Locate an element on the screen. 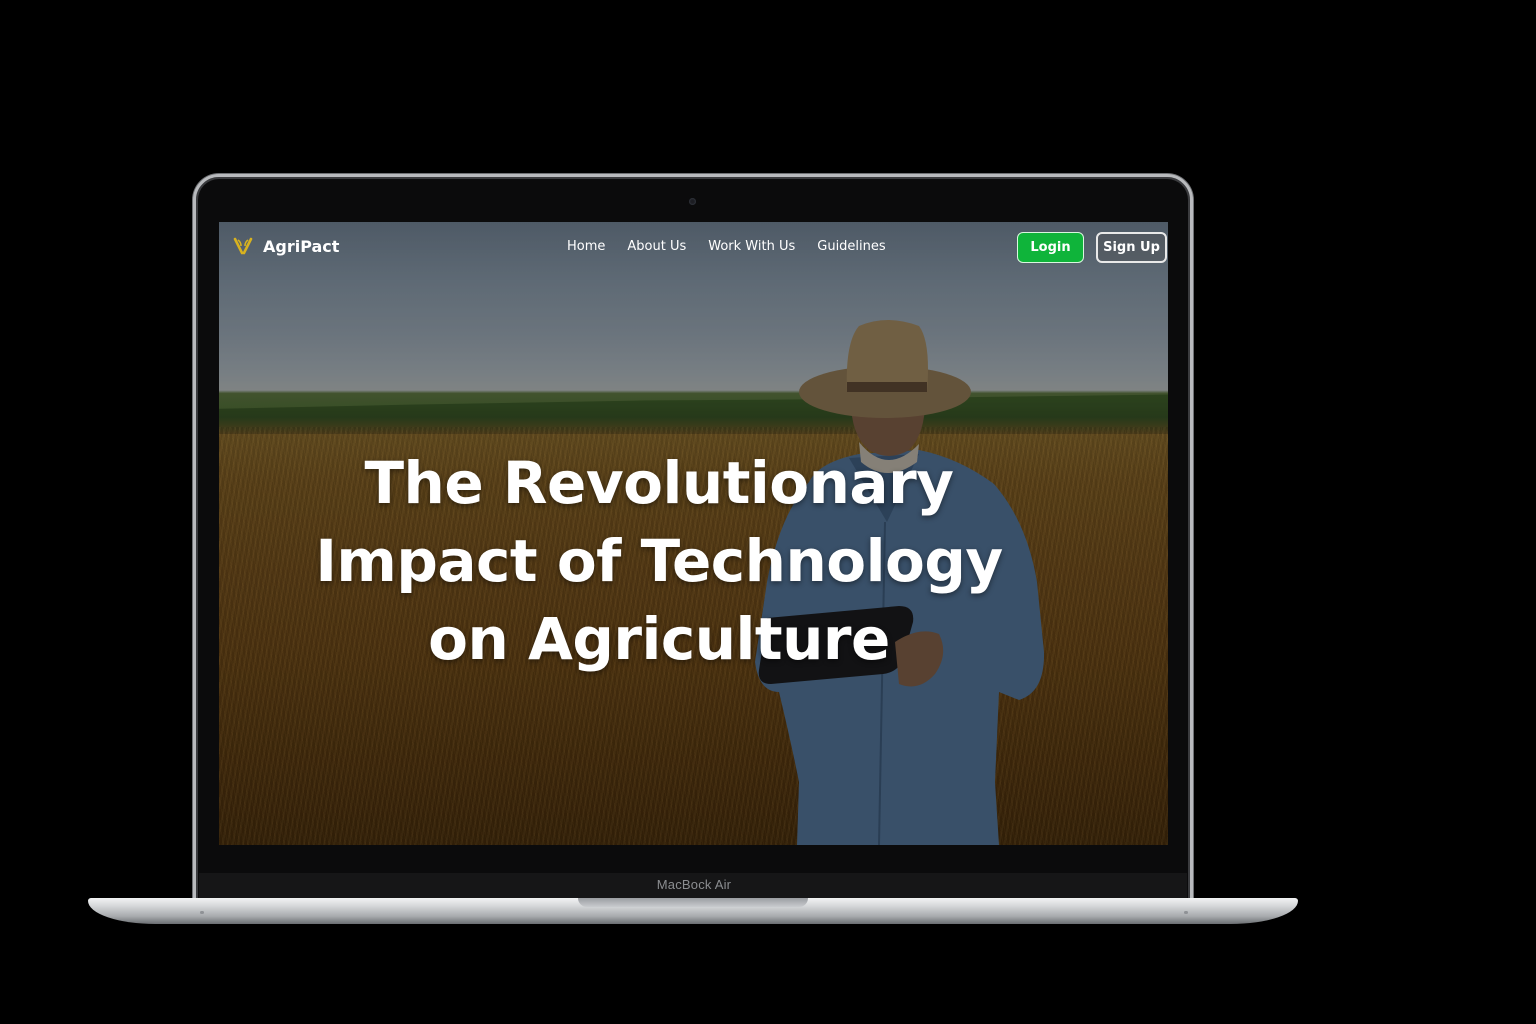 This screenshot has width=1536, height=1024. nav-link-work-with-us: Work With Us is located at coordinates (751, 246).